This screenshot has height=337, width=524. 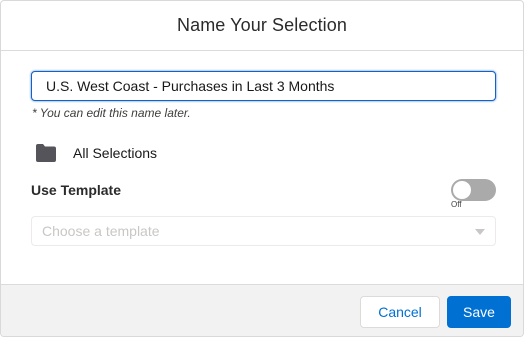 I want to click on folder-row: All Selections, so click(x=96, y=153).